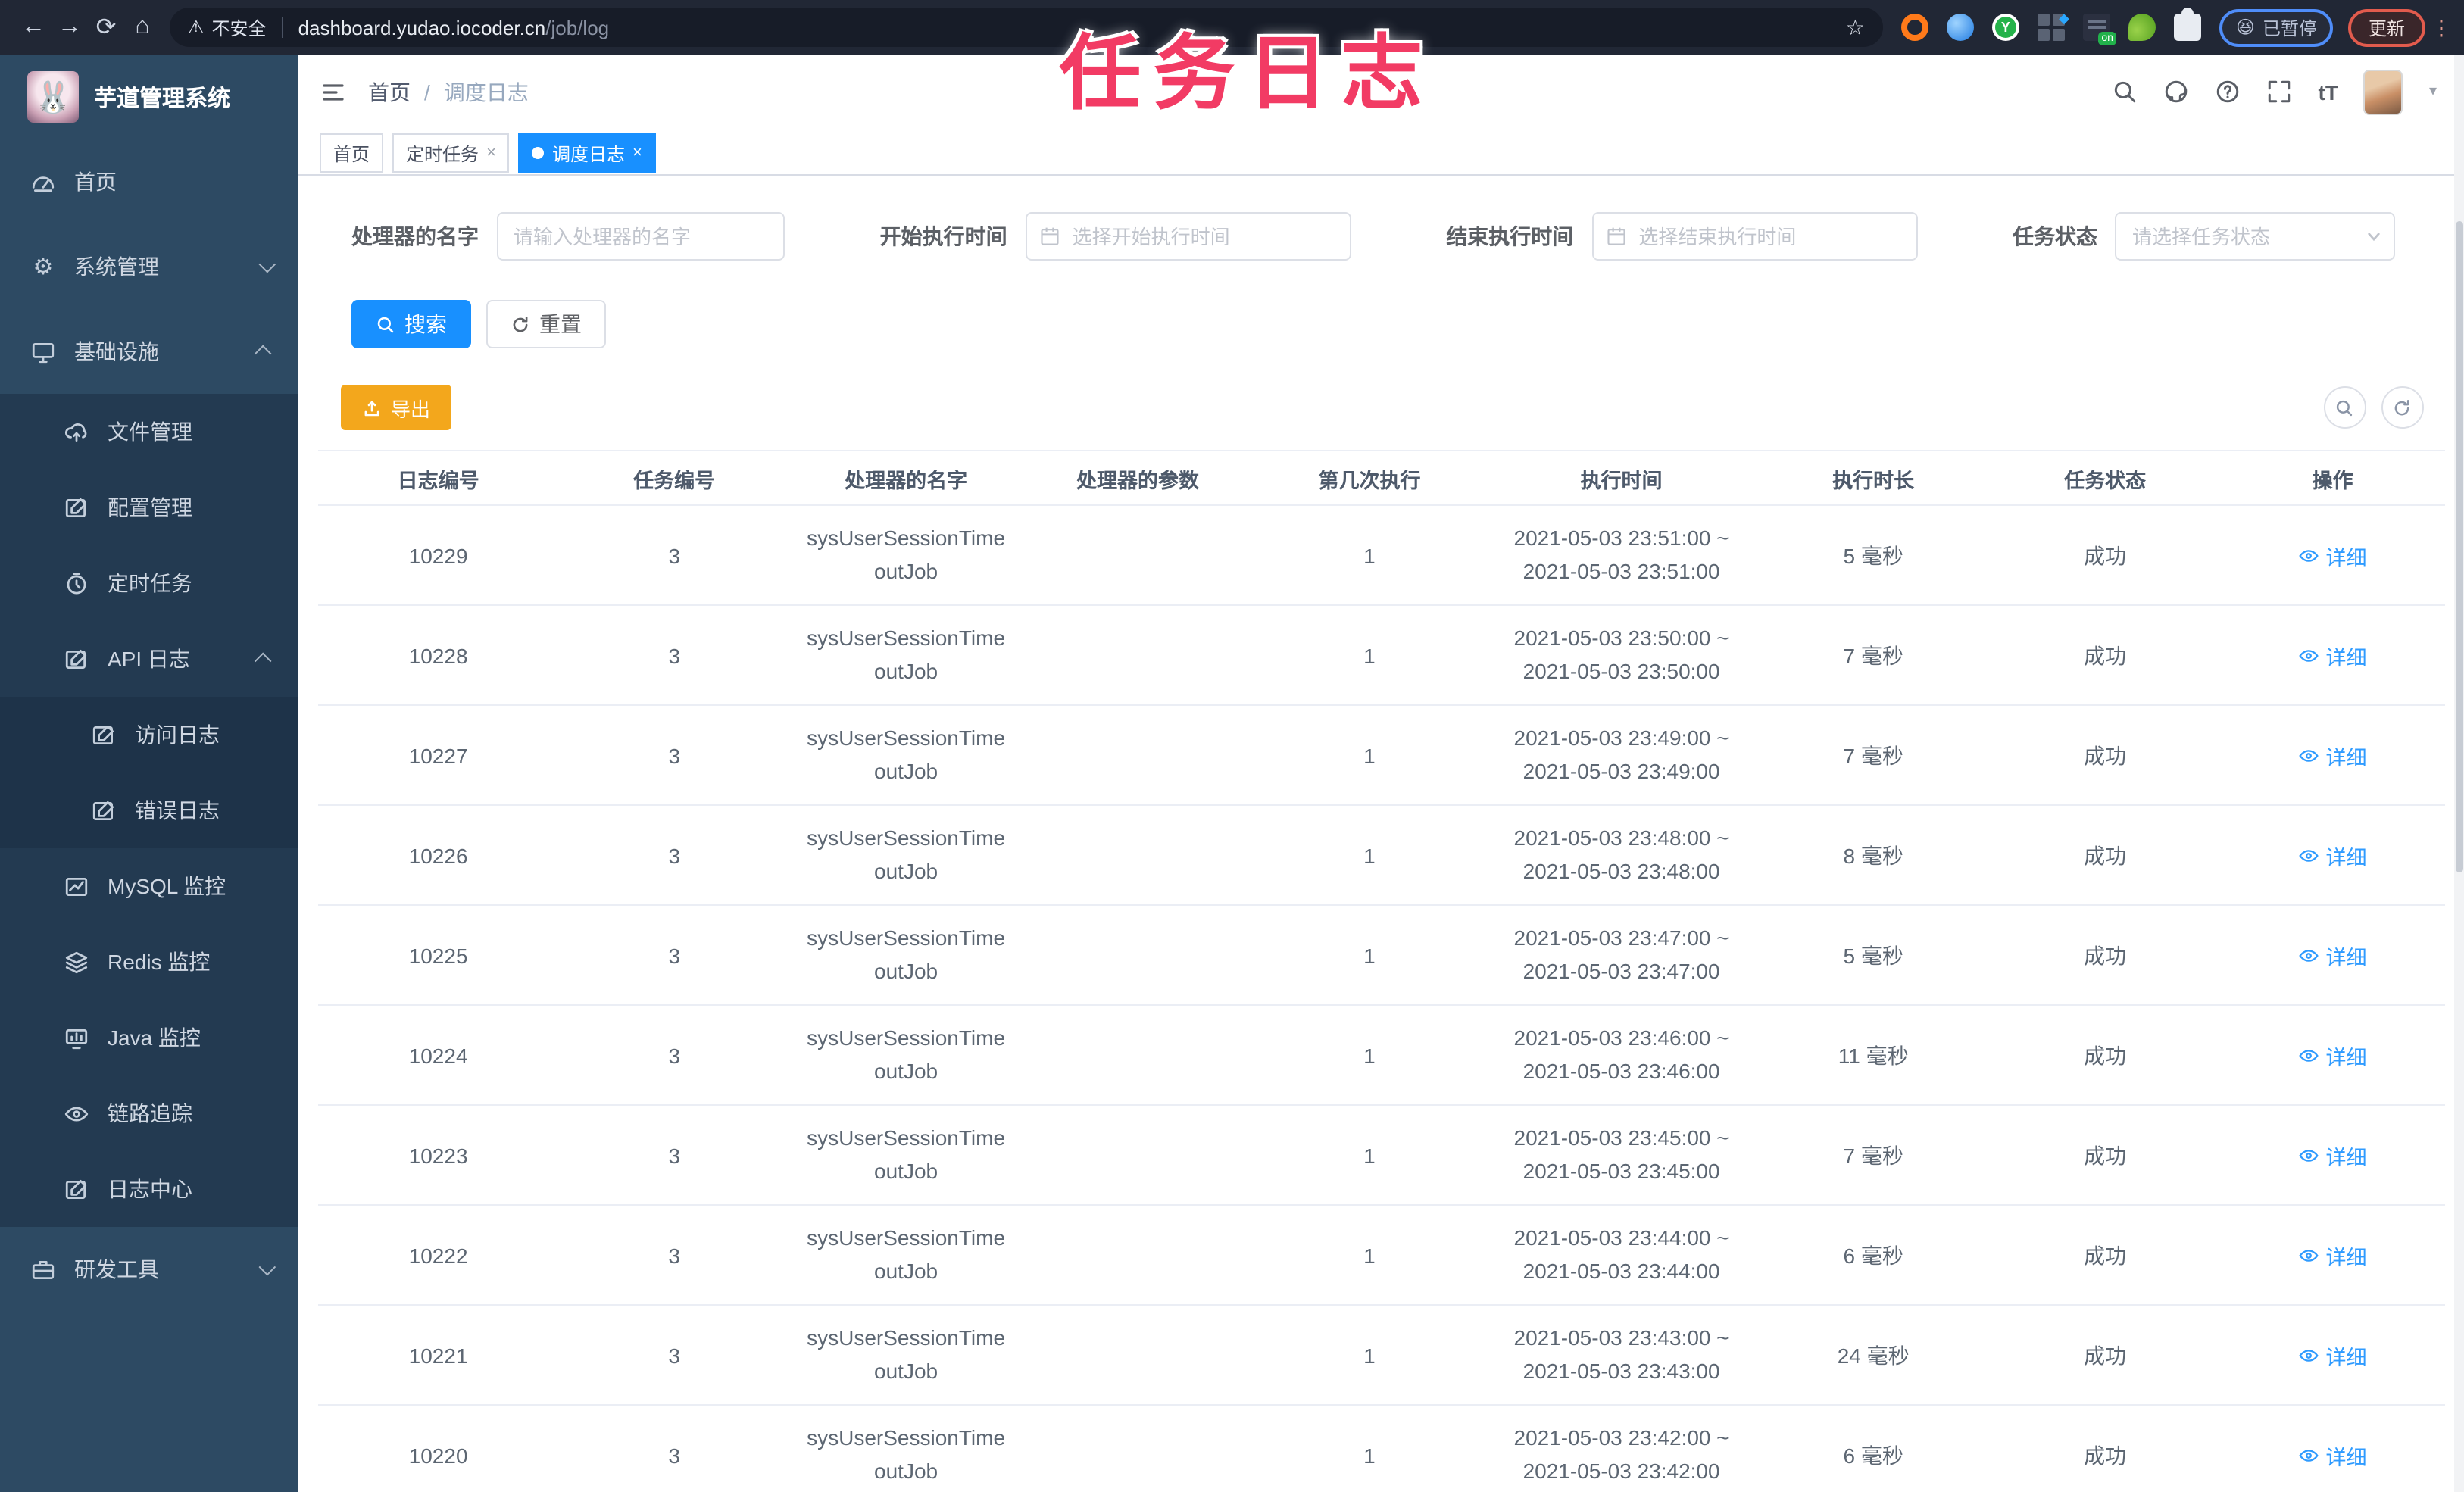 The height and width of the screenshot is (1492, 2464). I want to click on refresh-table-button, so click(2402, 408).